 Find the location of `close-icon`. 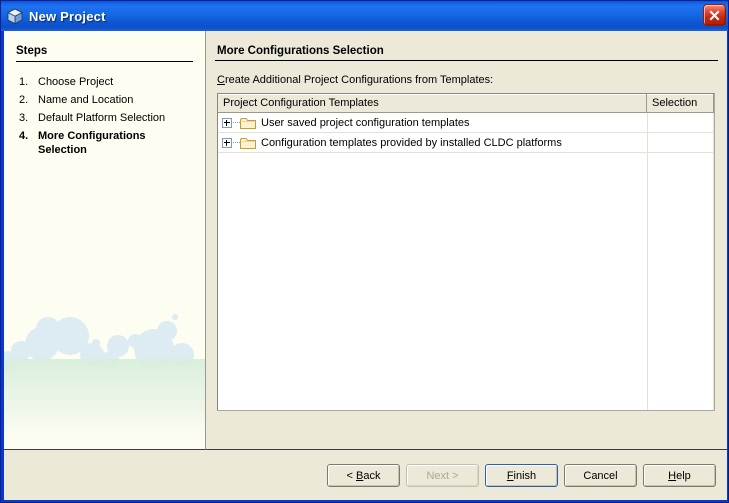

close-icon is located at coordinates (714, 15).